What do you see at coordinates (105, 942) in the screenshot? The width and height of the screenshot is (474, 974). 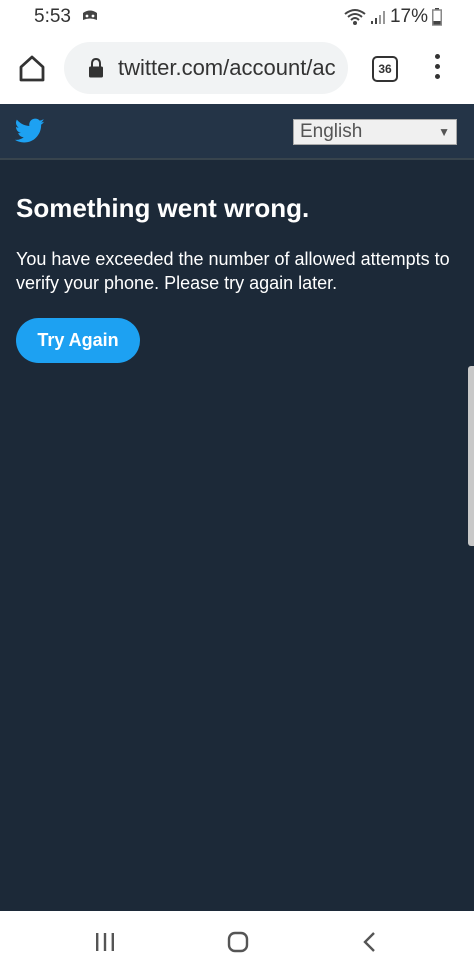 I see `recents-icon` at bounding box center [105, 942].